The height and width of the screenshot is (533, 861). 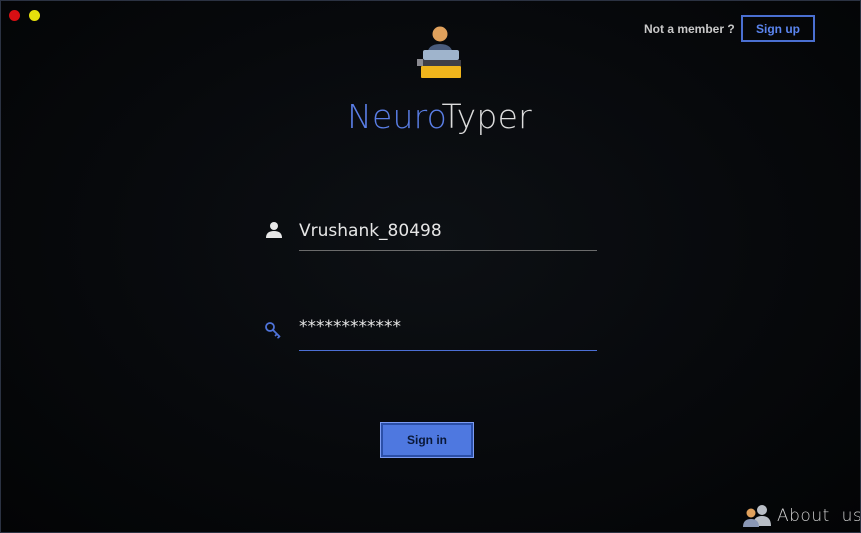 I want to click on user-icon, so click(x=274, y=230).